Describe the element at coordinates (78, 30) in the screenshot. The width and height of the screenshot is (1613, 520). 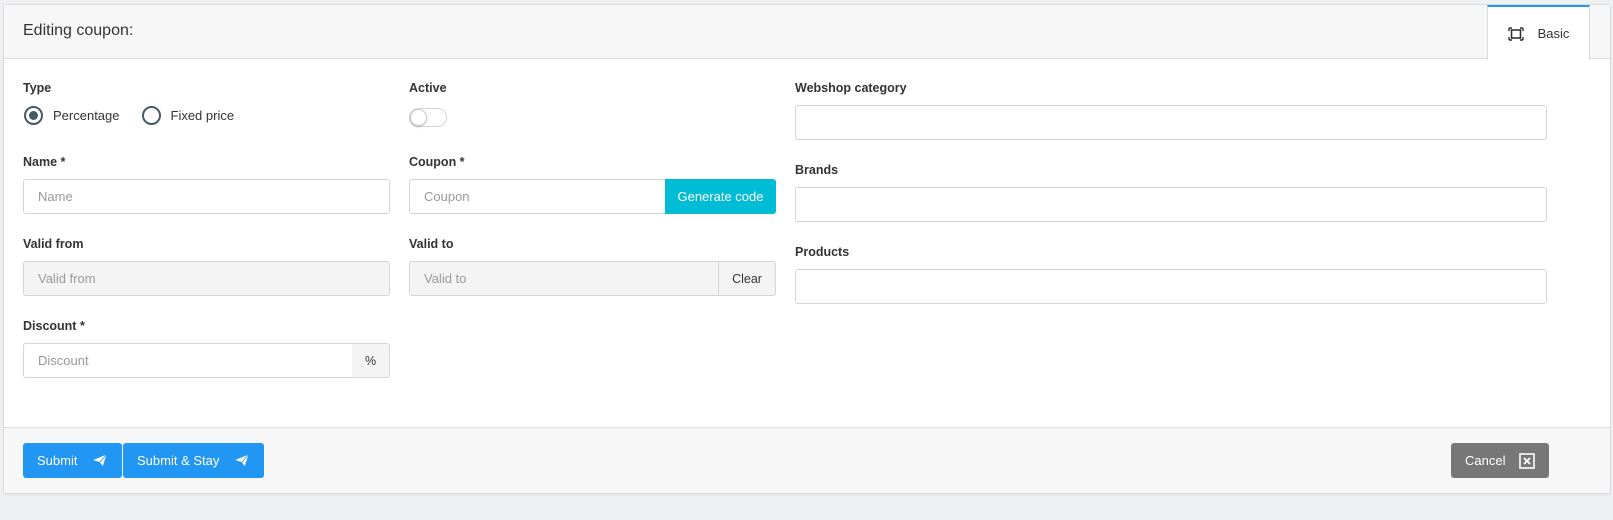
I see `page-title: Editing coupon:` at that location.